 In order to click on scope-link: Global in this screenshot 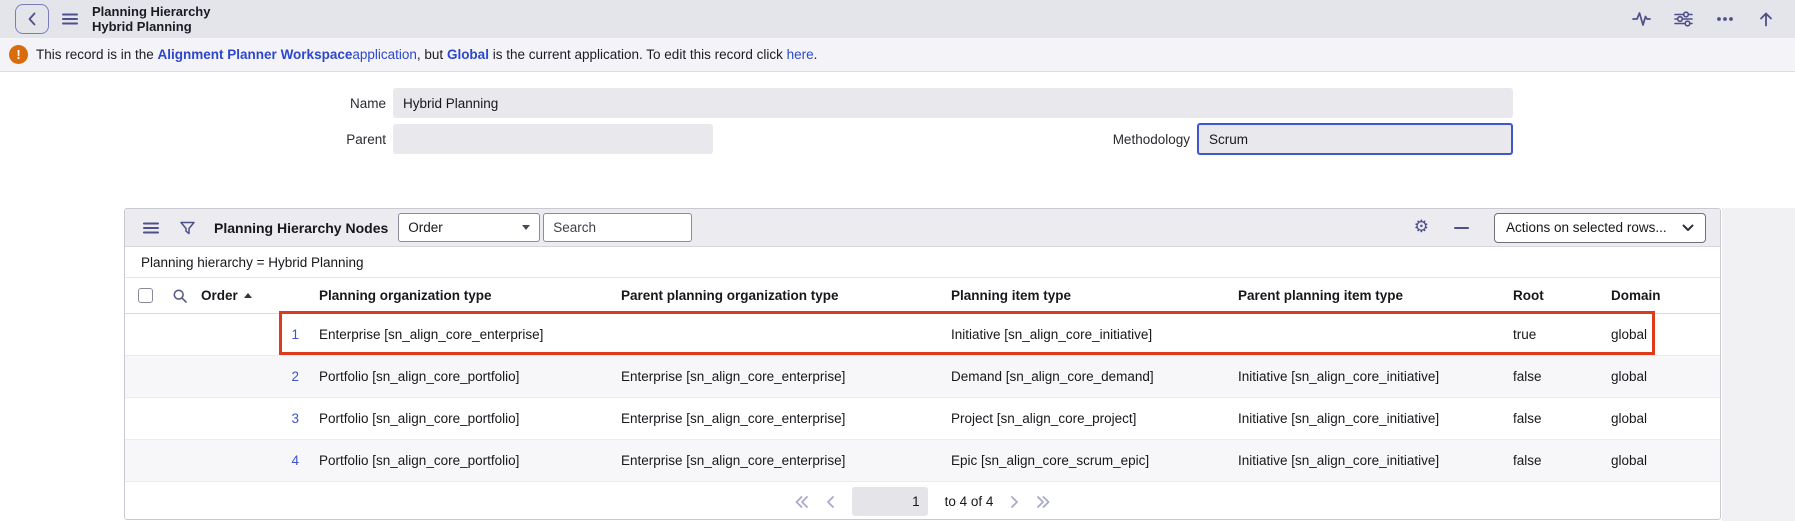, I will do `click(468, 54)`.